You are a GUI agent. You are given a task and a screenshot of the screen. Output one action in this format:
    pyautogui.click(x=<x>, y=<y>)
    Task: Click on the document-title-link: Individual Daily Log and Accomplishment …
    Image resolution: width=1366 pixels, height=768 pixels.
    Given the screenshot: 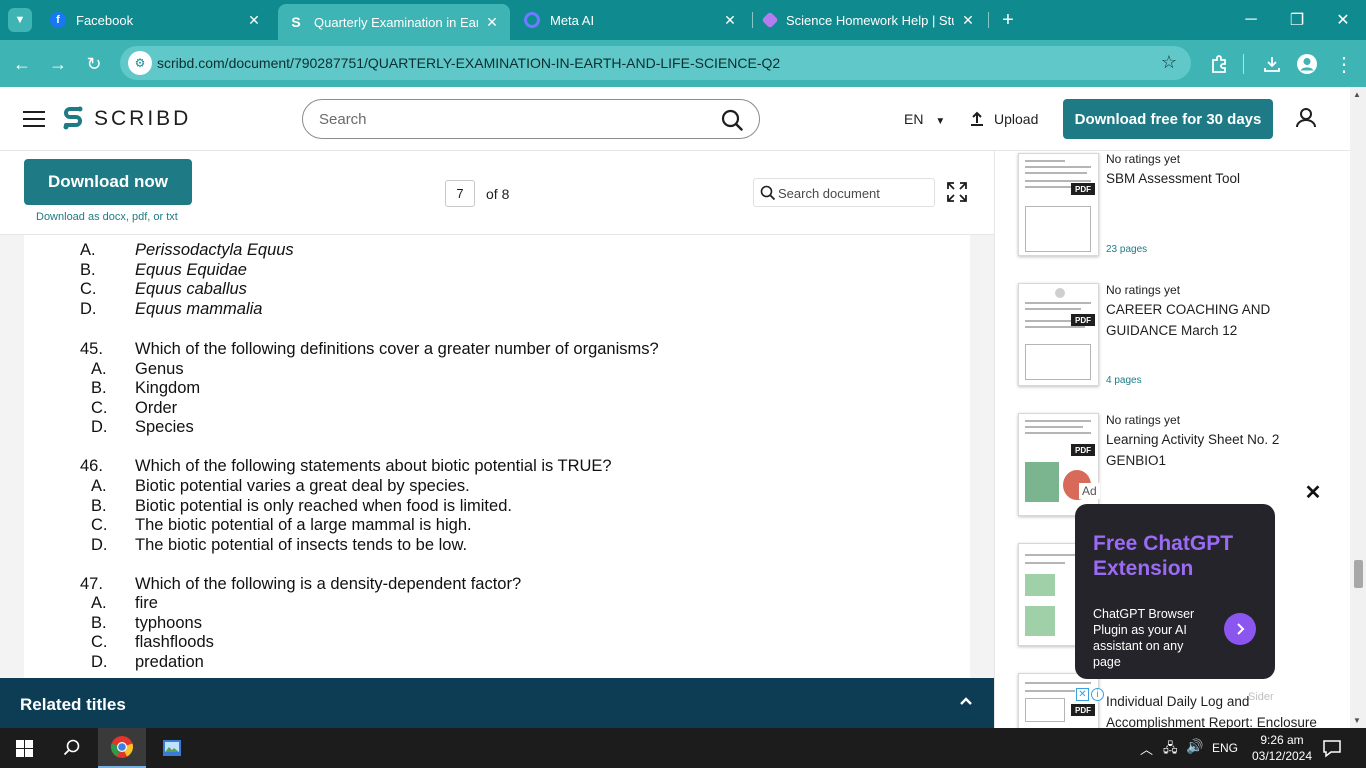 What is the action you would take?
    pyautogui.click(x=1221, y=709)
    